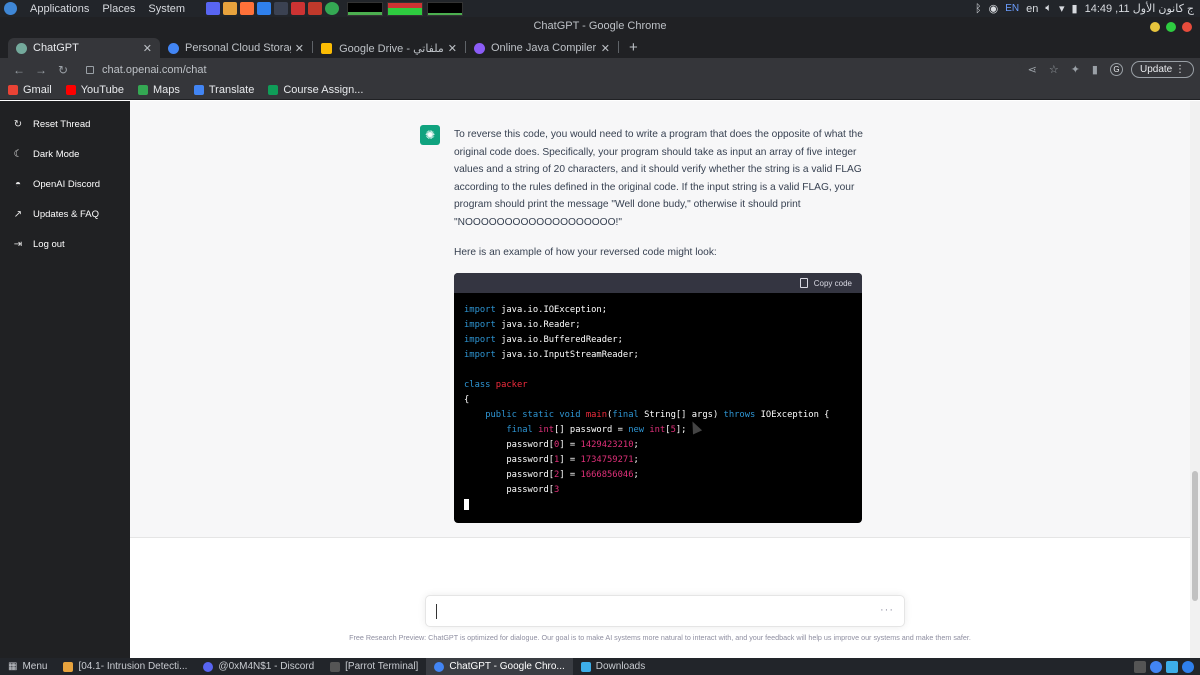 The width and height of the screenshot is (1200, 675). I want to click on applications-menu: Applications, so click(59, 9).